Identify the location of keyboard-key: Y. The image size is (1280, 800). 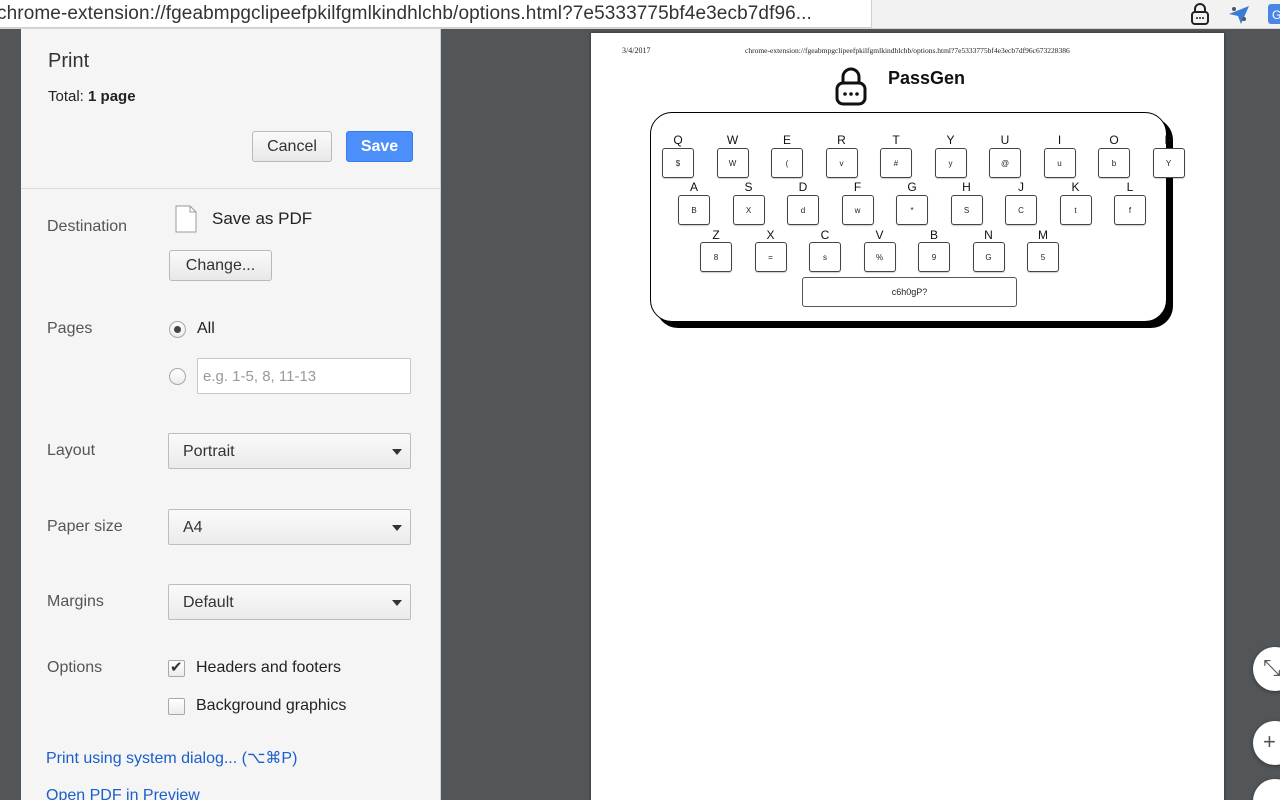
(1168, 163).